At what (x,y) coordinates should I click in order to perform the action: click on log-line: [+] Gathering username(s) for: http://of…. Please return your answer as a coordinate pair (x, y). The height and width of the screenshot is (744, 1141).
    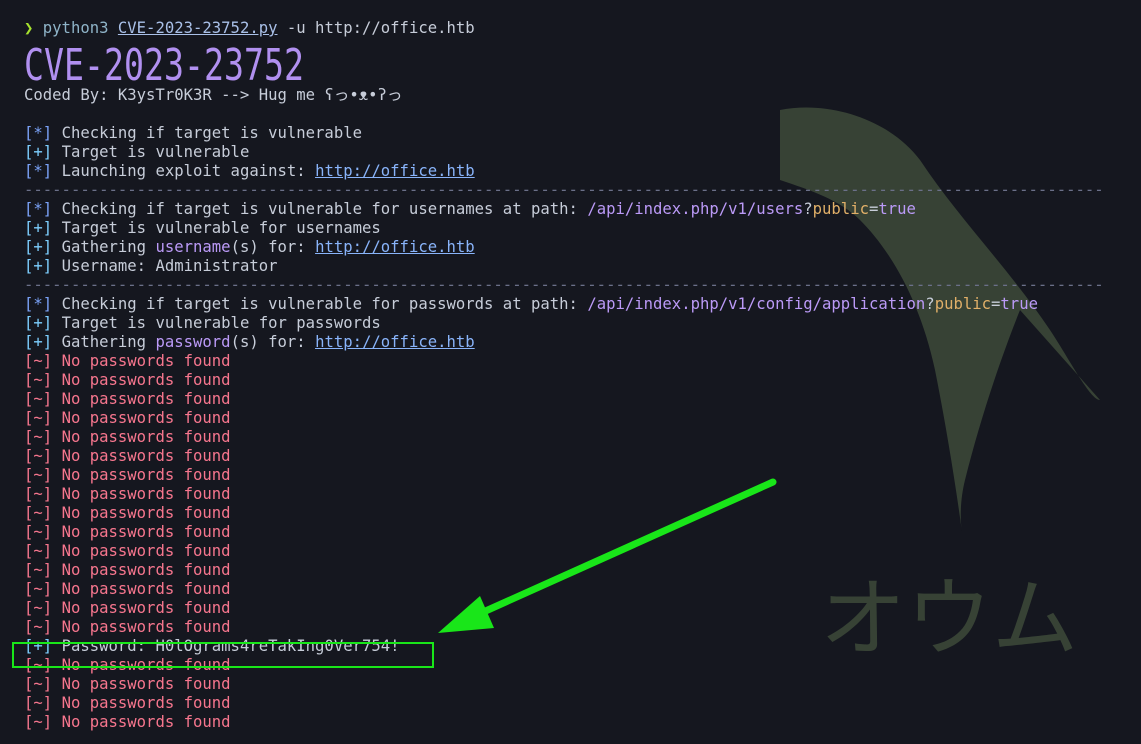
    Looking at the image, I should click on (249, 247).